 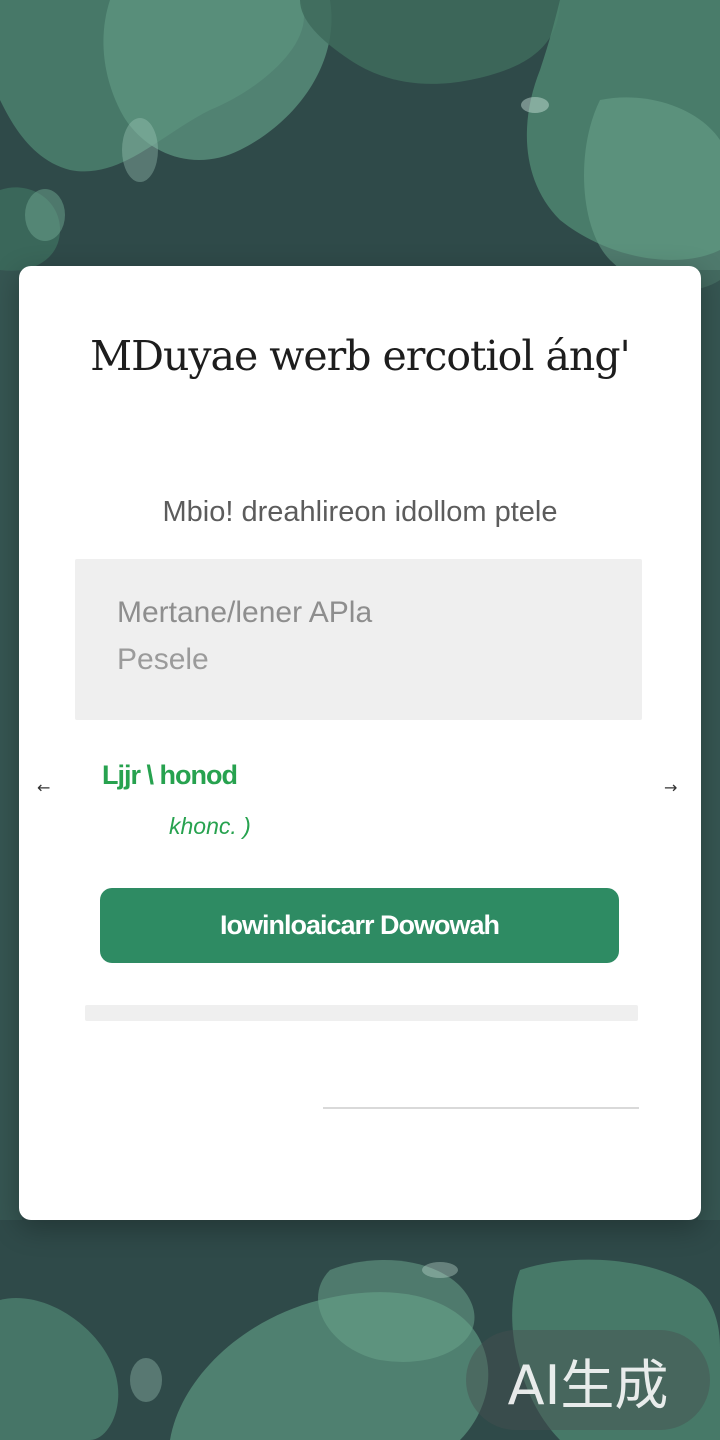 What do you see at coordinates (43, 787) in the screenshot?
I see `arrow-left-icon: ←` at bounding box center [43, 787].